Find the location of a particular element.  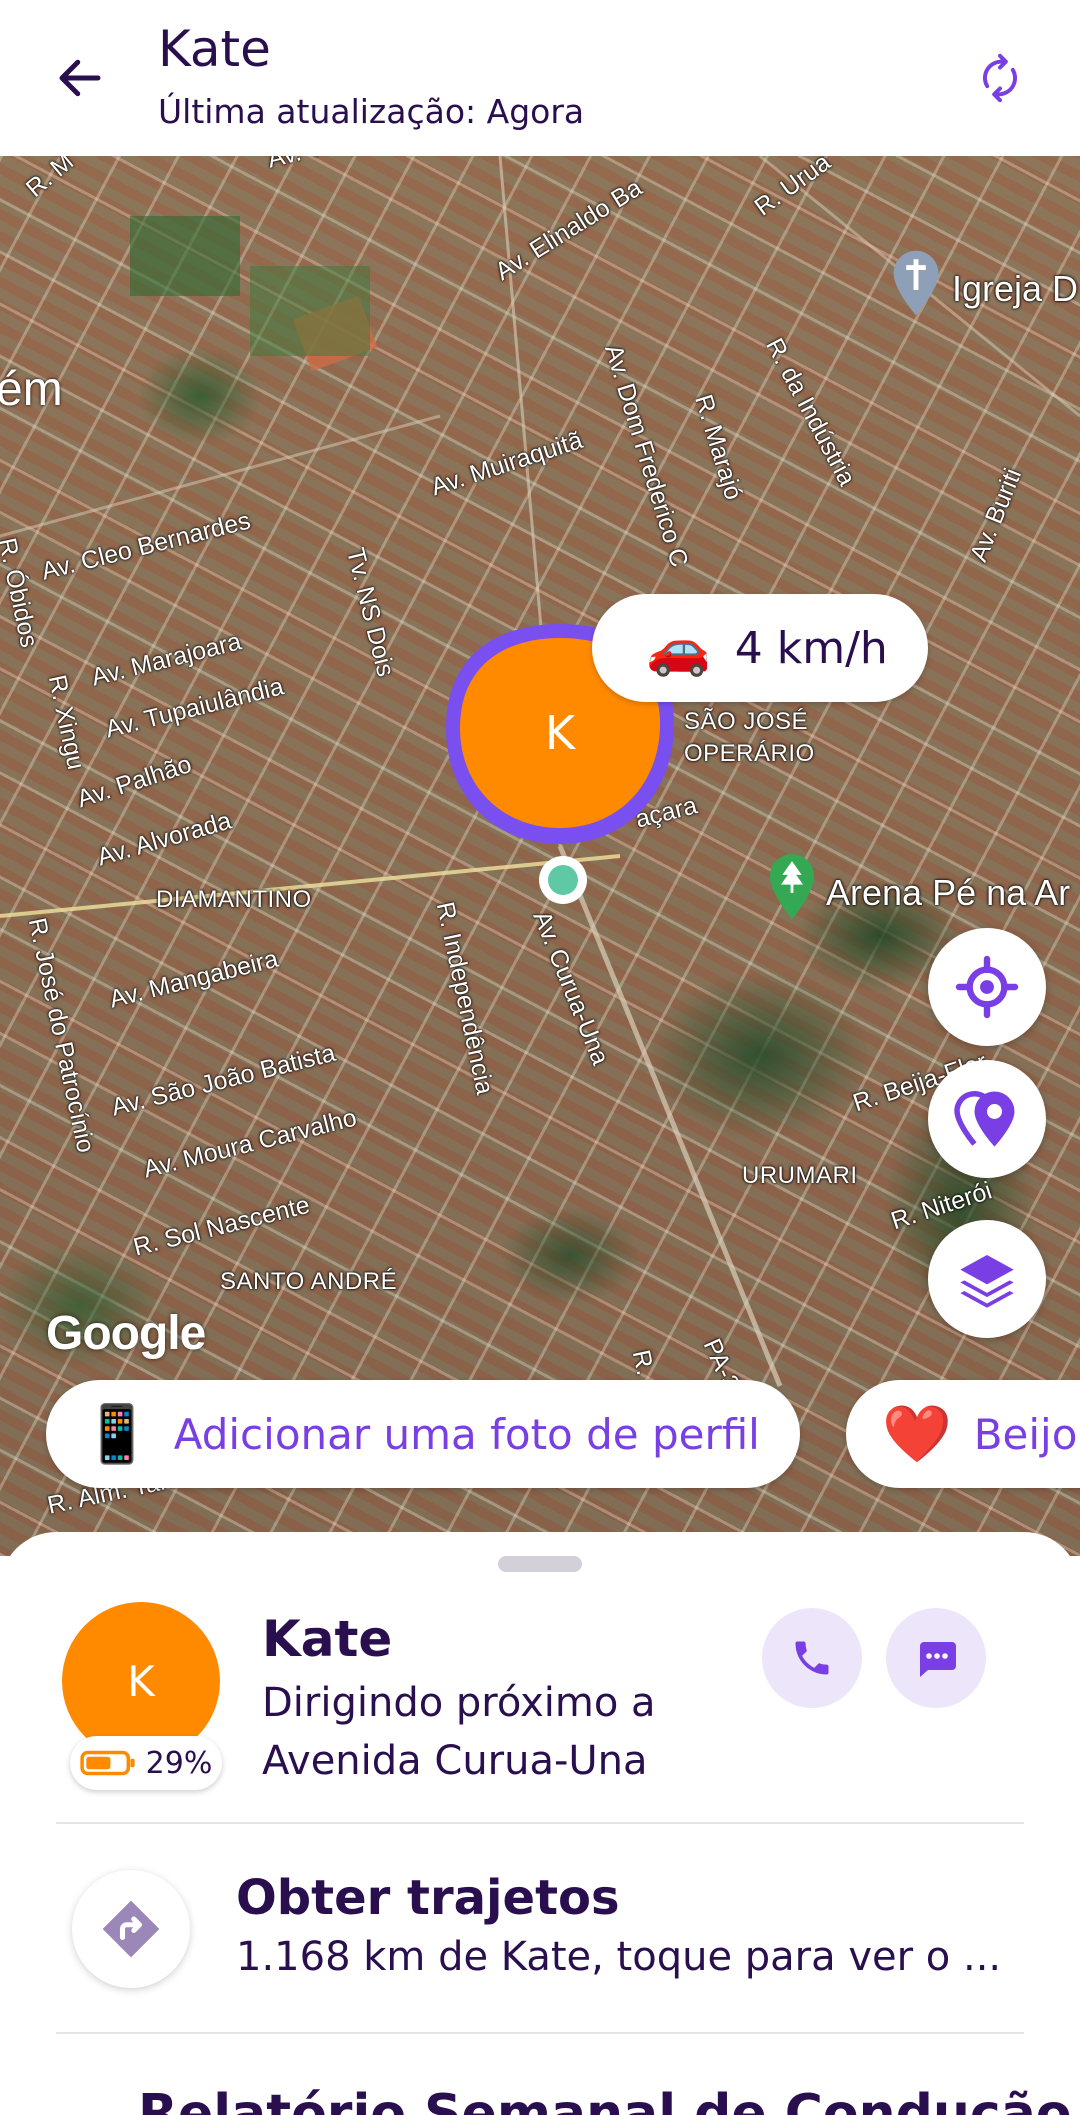

app-header: Kate Última atualização: Agora is located at coordinates (540, 78).